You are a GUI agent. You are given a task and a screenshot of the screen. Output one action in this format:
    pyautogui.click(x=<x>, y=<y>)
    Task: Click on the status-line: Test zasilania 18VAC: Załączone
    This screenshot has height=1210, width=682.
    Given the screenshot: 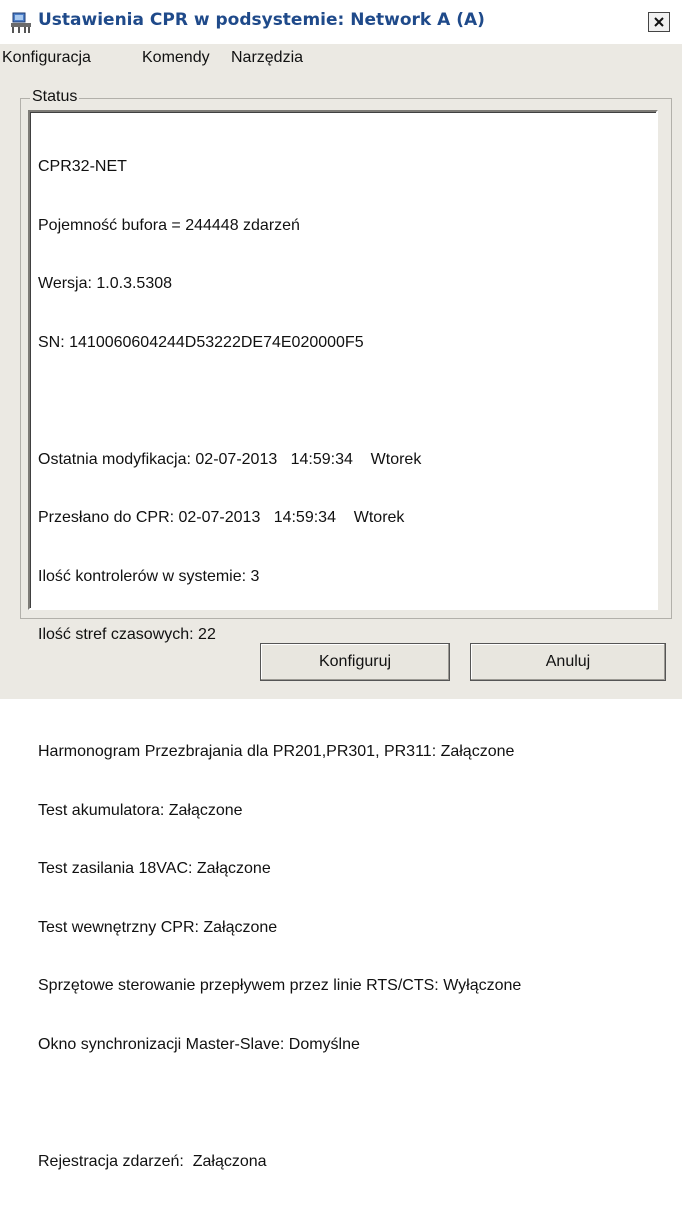 What is the action you would take?
    pyautogui.click(x=154, y=868)
    